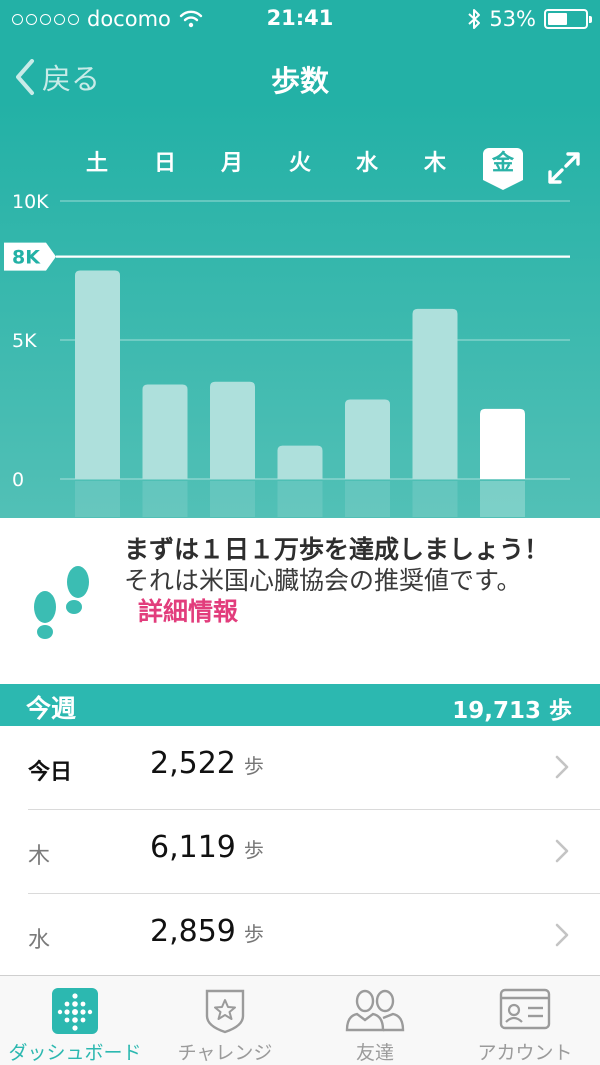 The width and height of the screenshot is (600, 1065). Describe the element at coordinates (61, 602) in the screenshot. I see `footprints-icon` at that location.